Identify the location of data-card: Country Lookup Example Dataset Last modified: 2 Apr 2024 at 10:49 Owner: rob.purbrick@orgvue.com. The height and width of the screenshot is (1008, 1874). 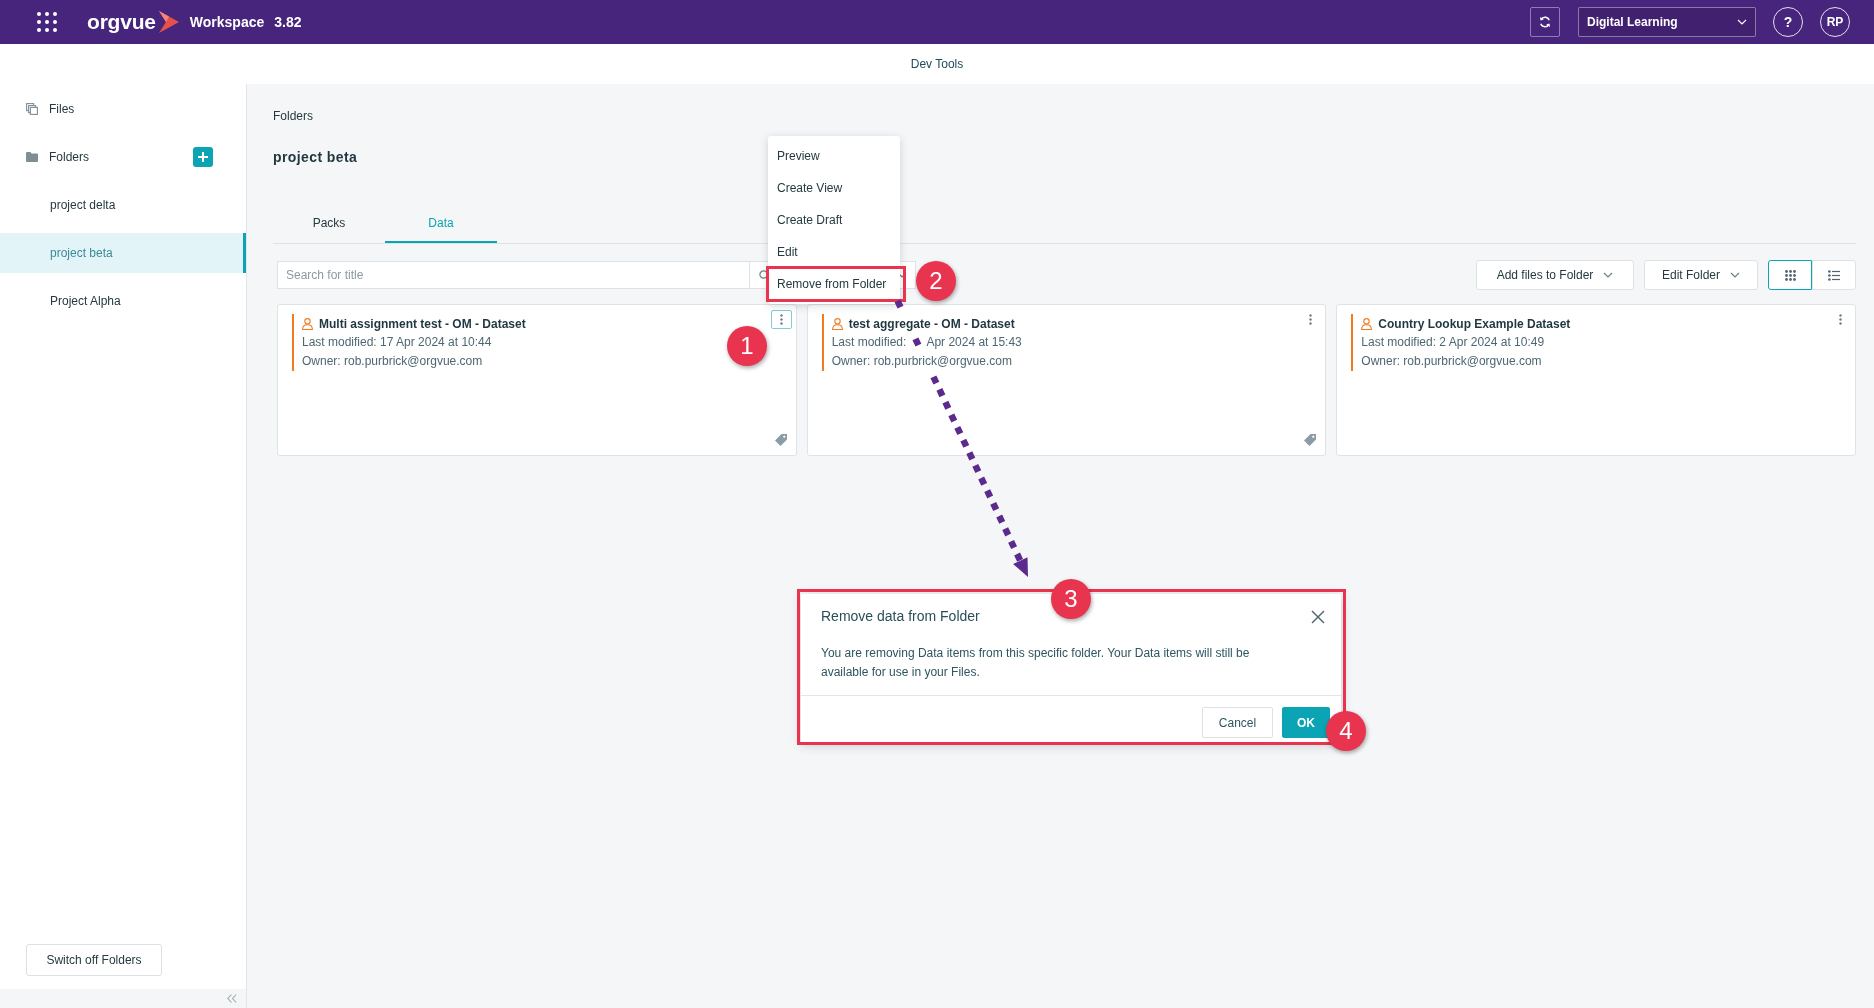
(1596, 380).